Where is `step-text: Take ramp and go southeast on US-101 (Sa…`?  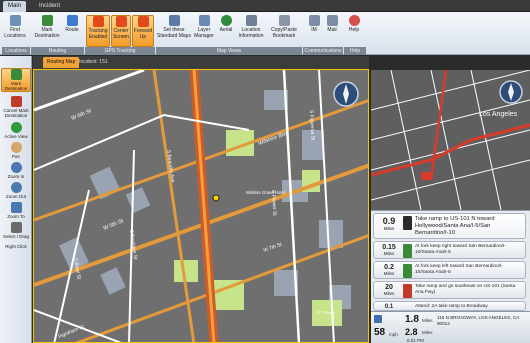 step-text: Take ramp and go southeast on US-101 (Sa… is located at coordinates (465, 289).